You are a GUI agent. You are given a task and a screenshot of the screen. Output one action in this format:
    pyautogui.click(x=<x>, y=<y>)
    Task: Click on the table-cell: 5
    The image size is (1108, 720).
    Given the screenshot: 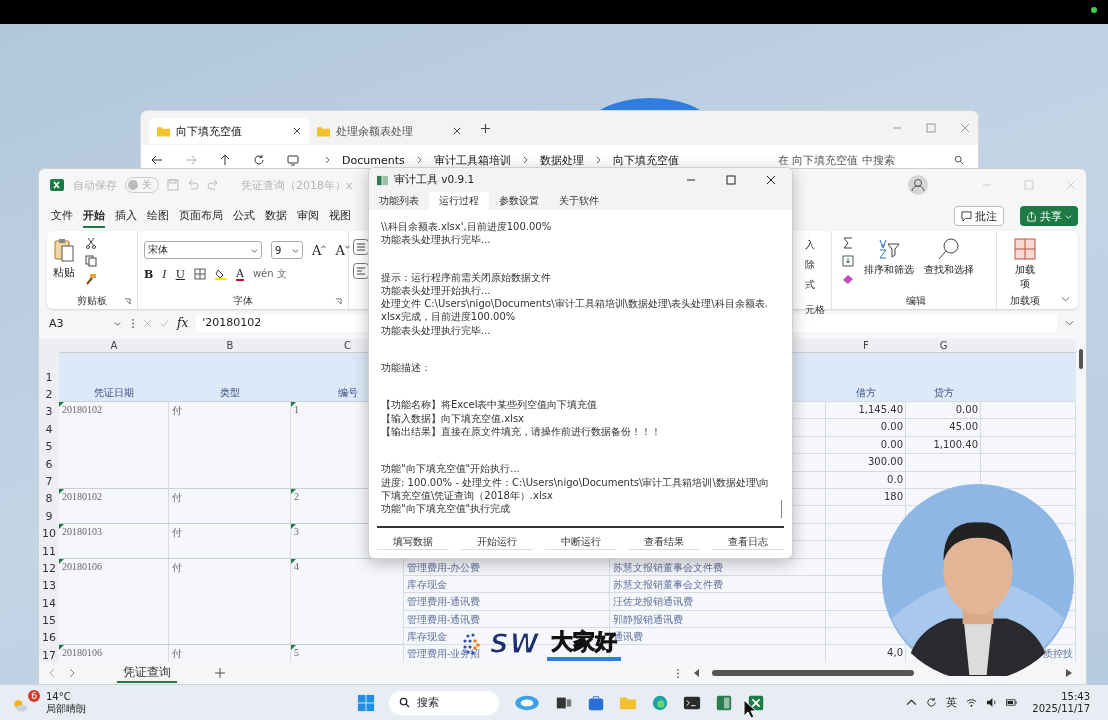 What is the action you would take?
    pyautogui.click(x=347, y=653)
    